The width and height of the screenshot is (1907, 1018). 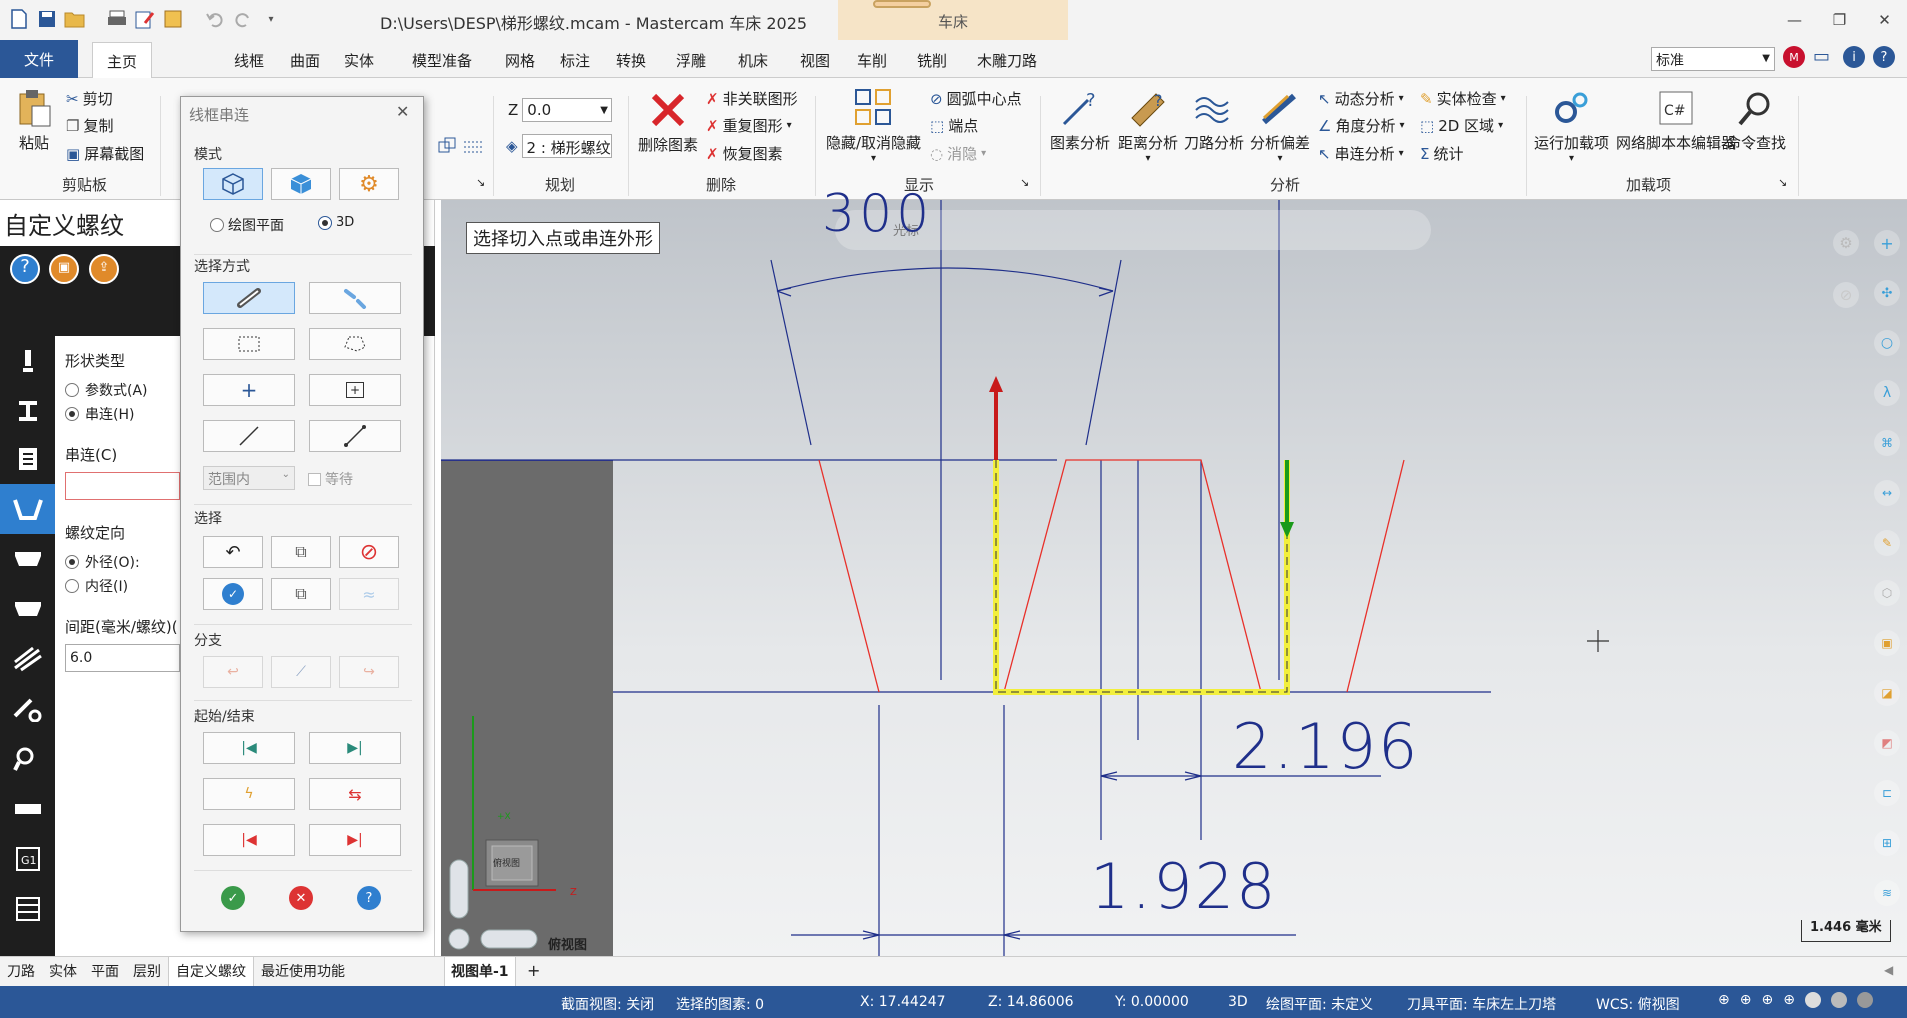 What do you see at coordinates (1713, 59) in the screenshot?
I see `view-mode-select: 标准 ▼` at bounding box center [1713, 59].